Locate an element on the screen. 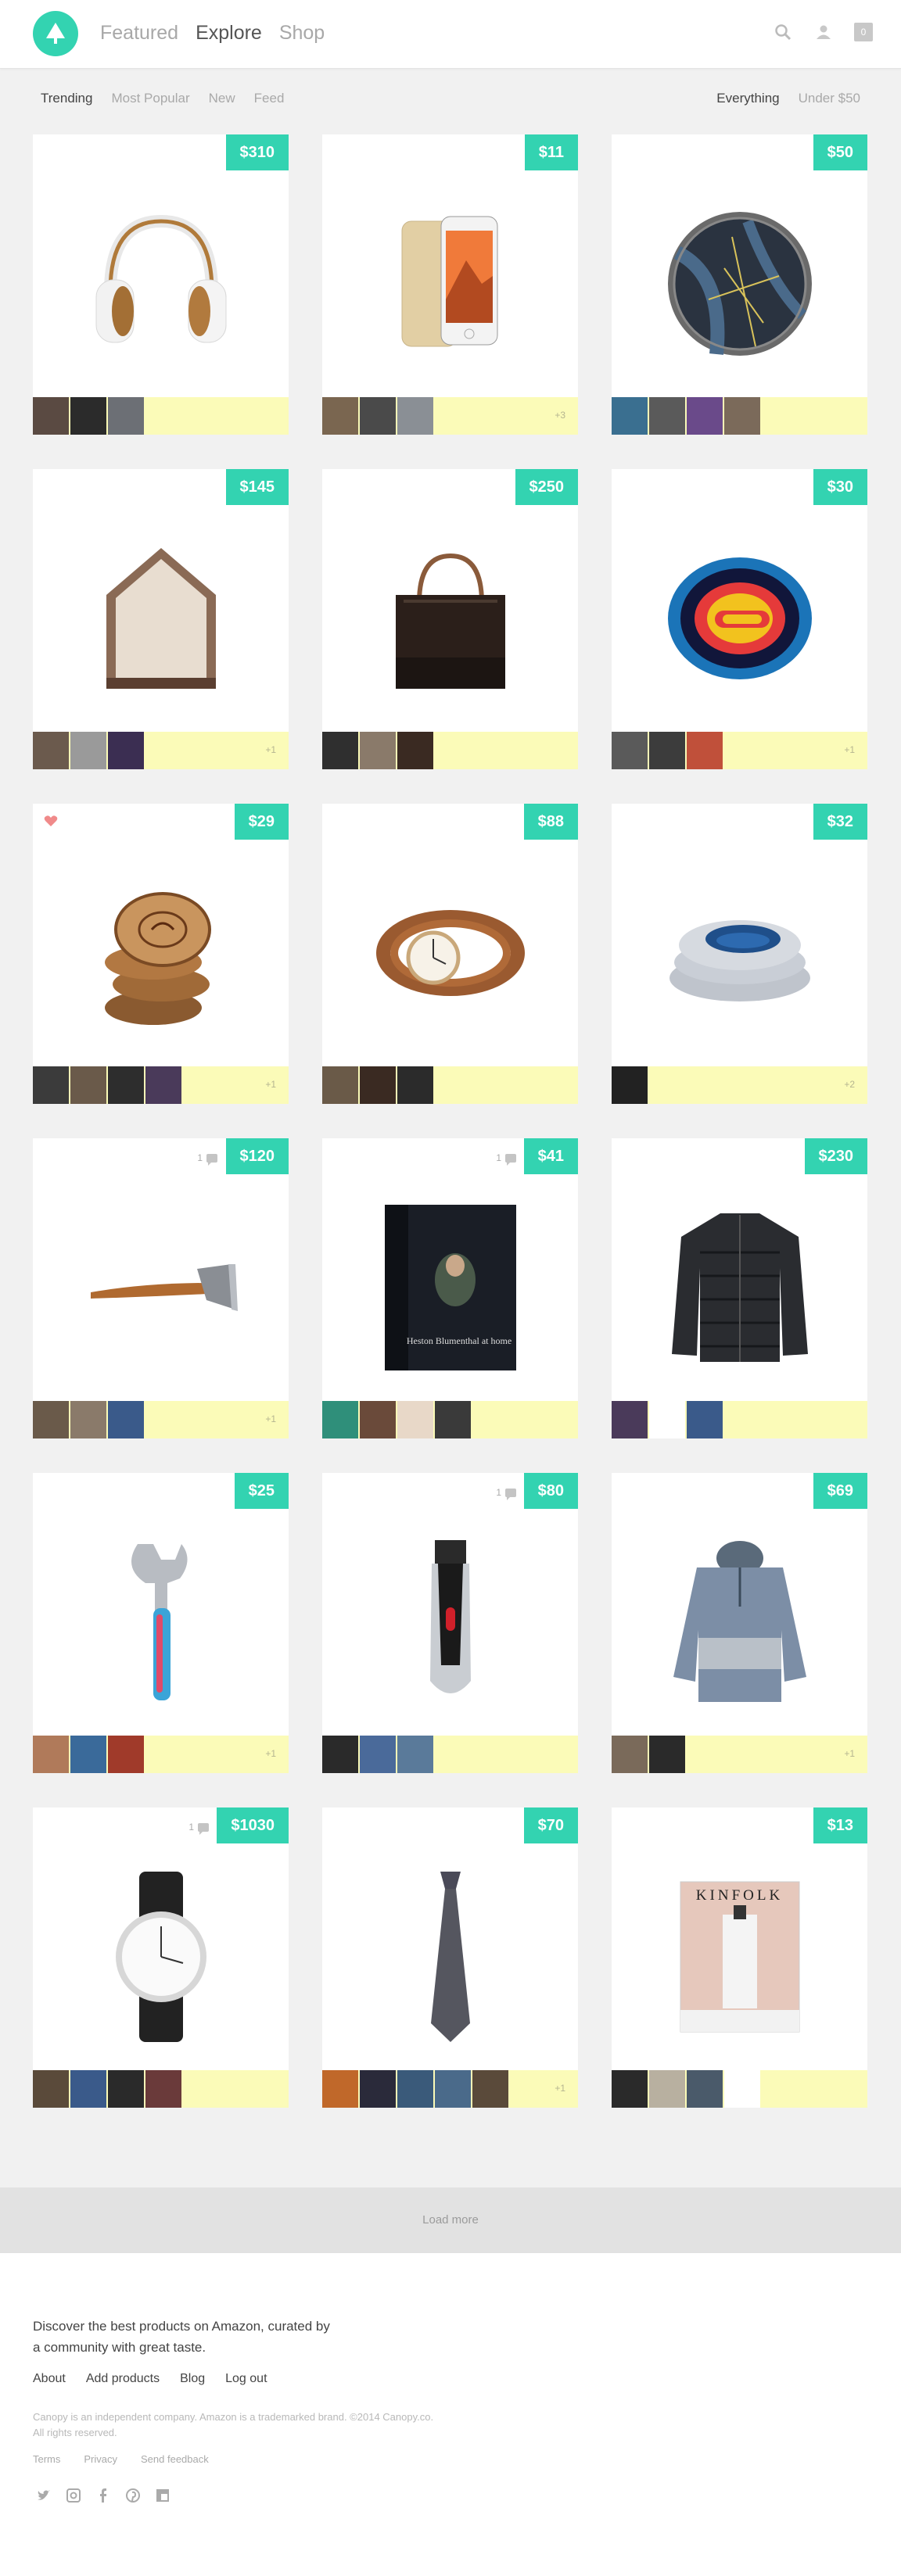 This screenshot has height=2576, width=901. twitter-icon is located at coordinates (44, 2495).